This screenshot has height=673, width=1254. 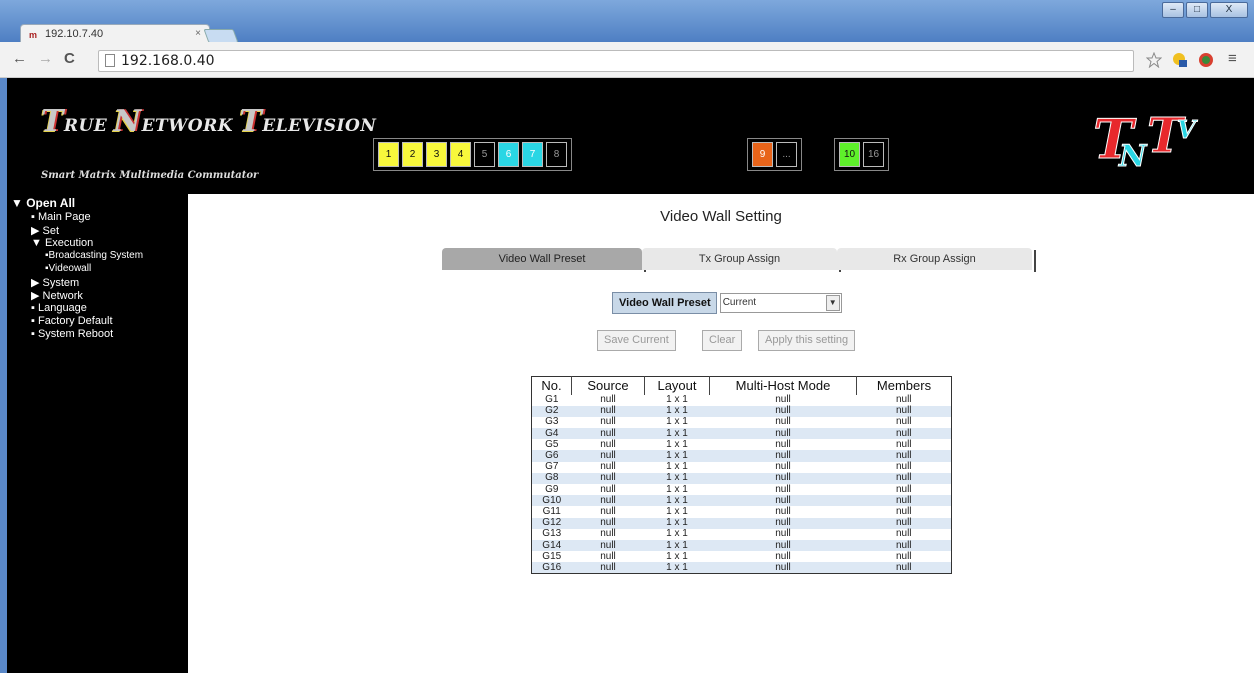 I want to click on save-current-button: Save Current, so click(x=636, y=340).